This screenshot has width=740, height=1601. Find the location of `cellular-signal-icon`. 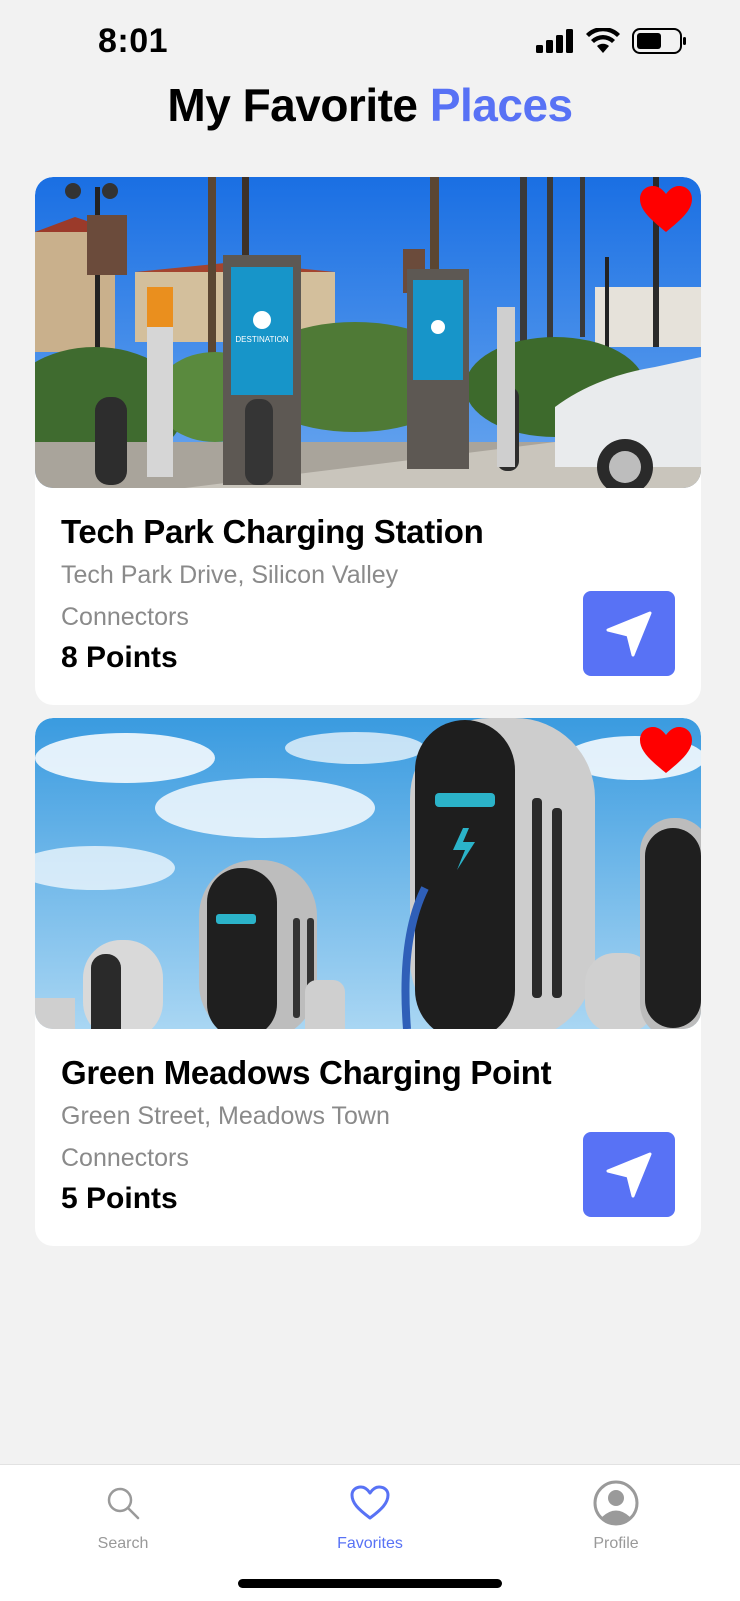

cellular-signal-icon is located at coordinates (554, 41).